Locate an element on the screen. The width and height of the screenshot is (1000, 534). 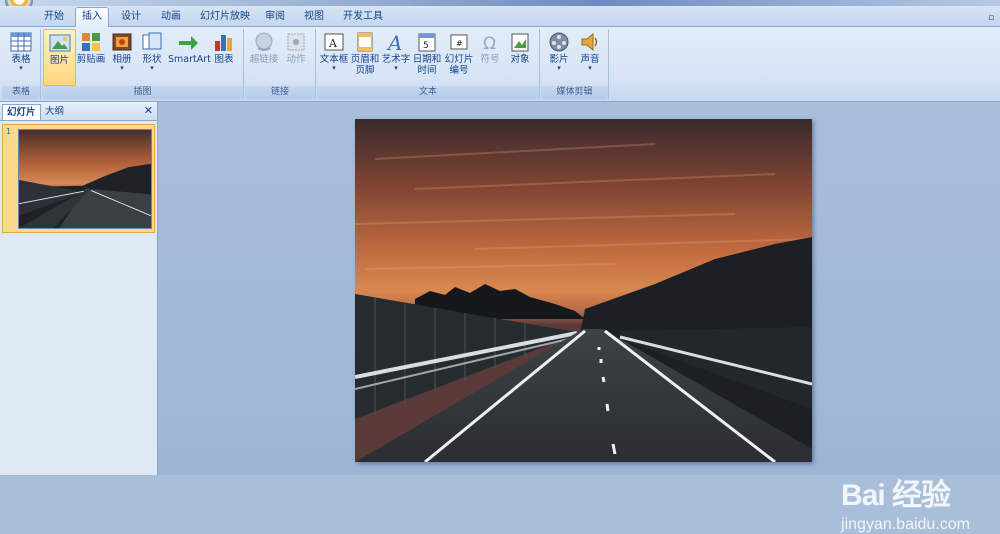
tab-outline: 大纲 is located at coordinates (54, 111).